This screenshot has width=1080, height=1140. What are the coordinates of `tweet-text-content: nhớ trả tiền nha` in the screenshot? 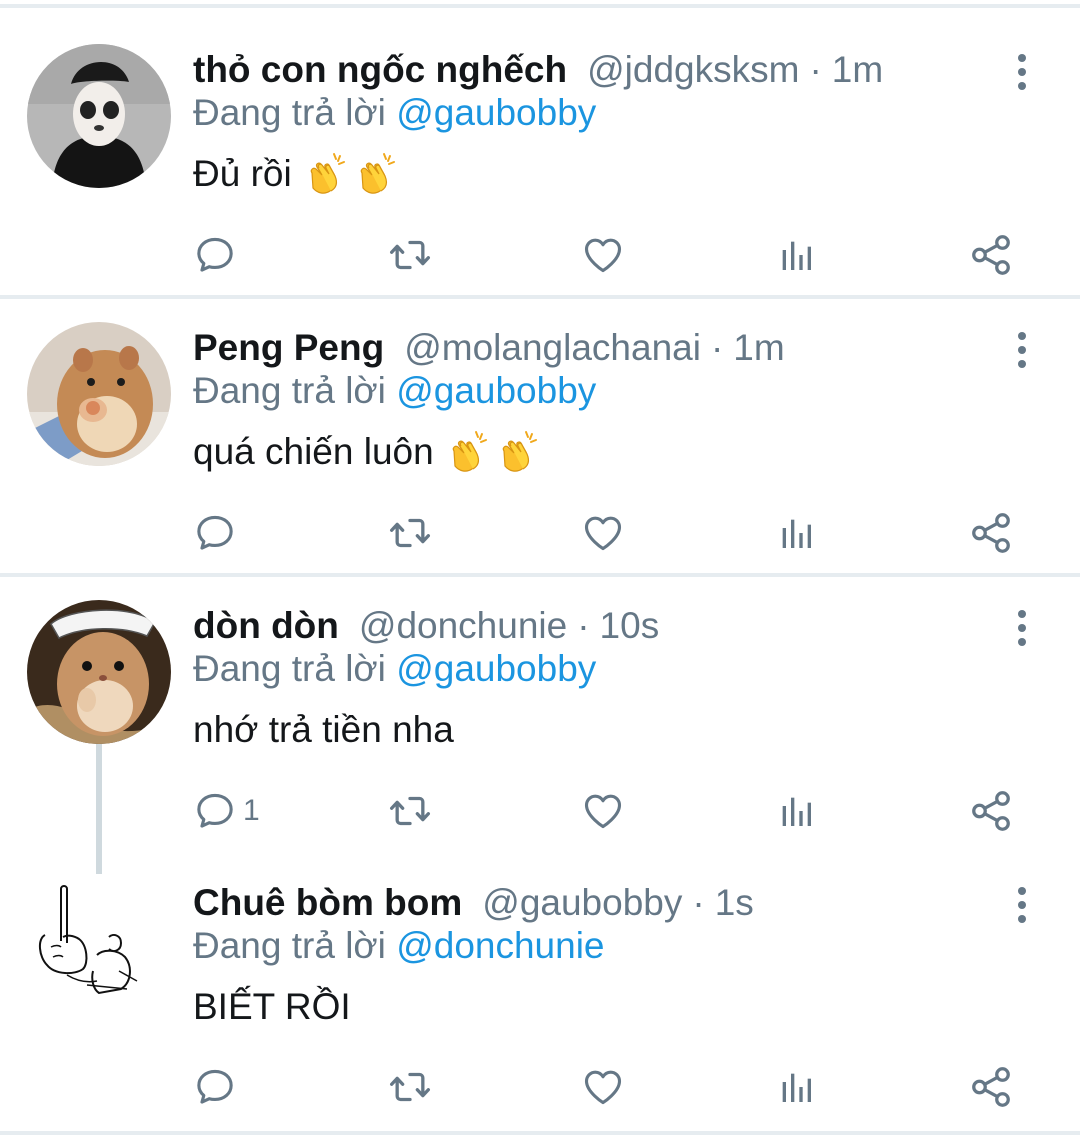 It's located at (323, 729).